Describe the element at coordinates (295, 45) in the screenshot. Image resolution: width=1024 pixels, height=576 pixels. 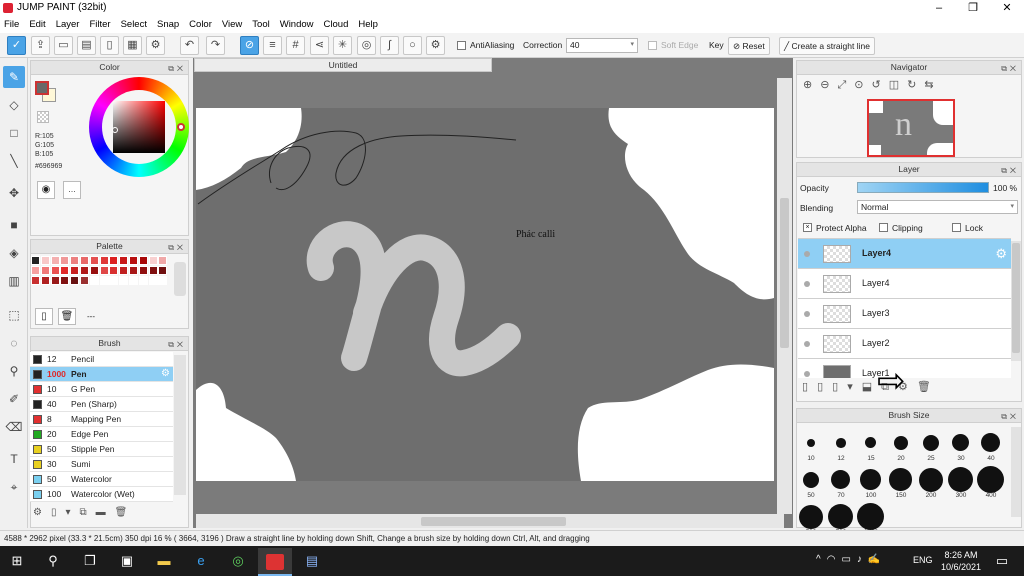
I see `grid-snap-icon: #` at that location.